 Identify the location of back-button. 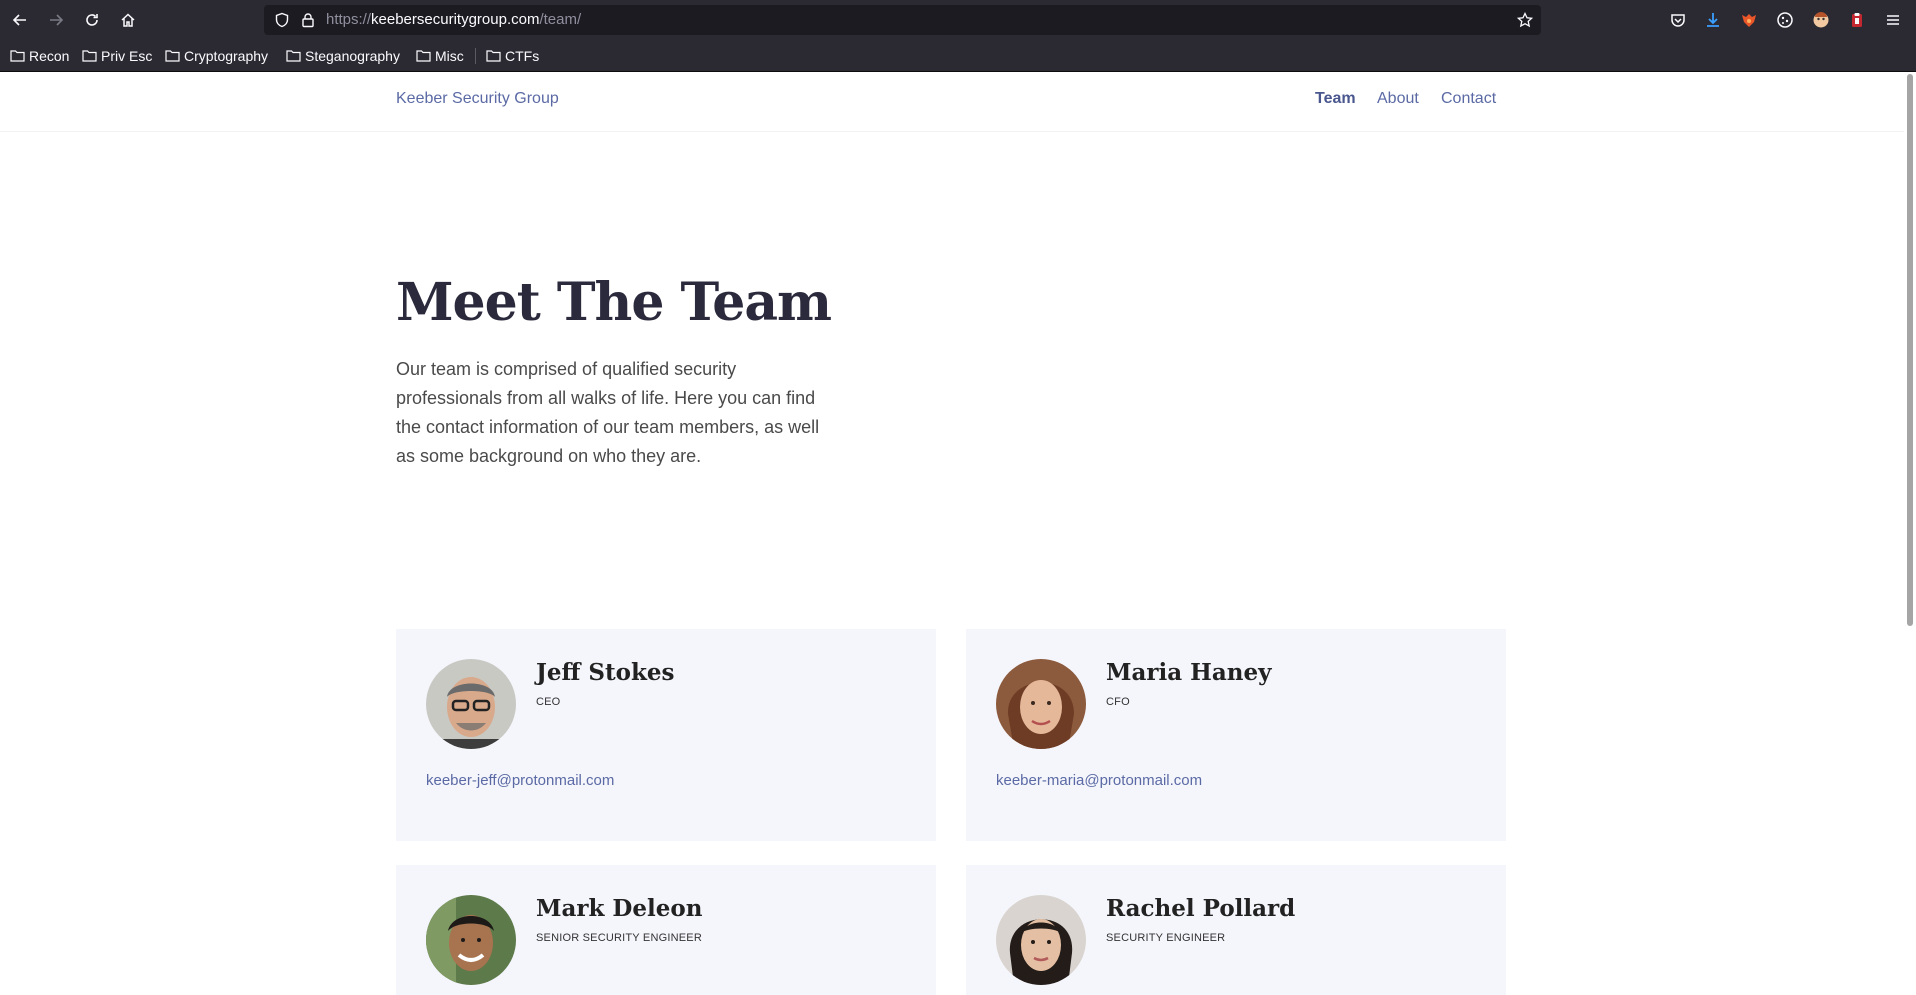
(20, 20).